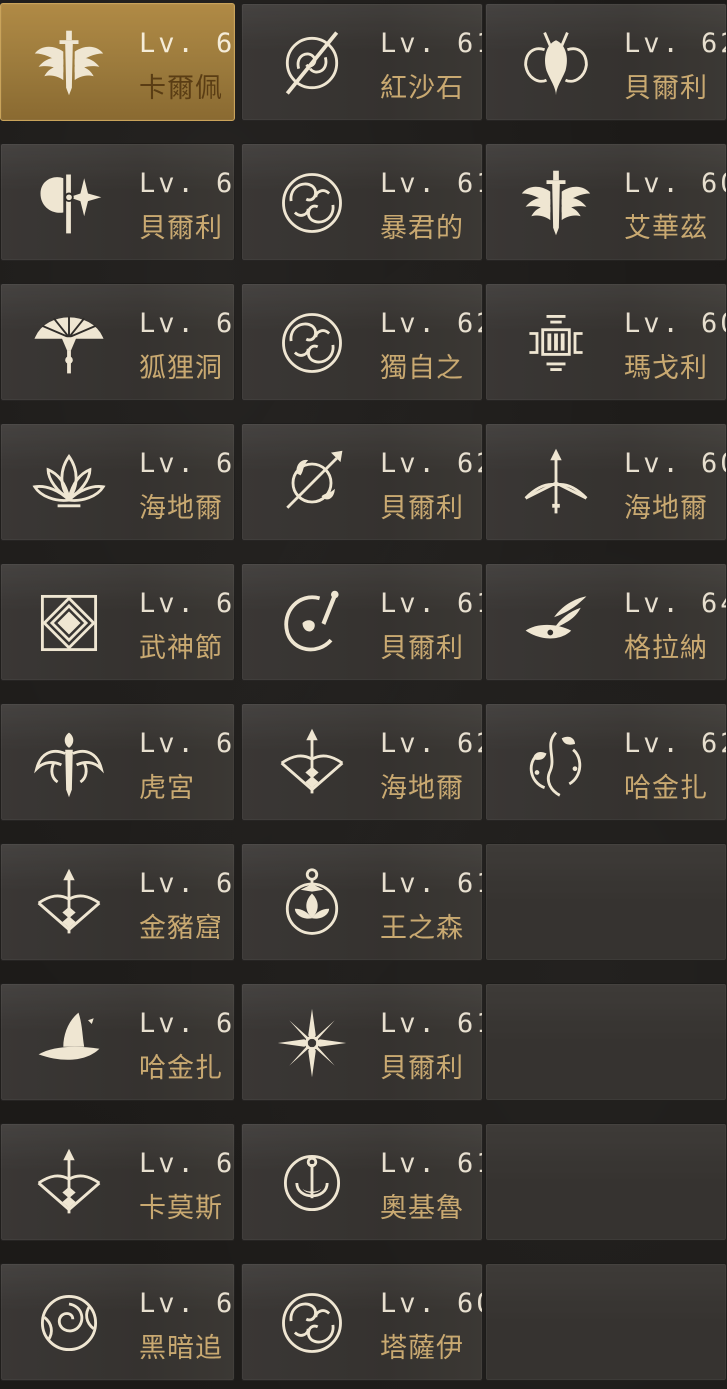 This screenshot has height=1389, width=727. I want to click on dungeon-card: Lv. 63 狐狸洞, so click(117, 342).